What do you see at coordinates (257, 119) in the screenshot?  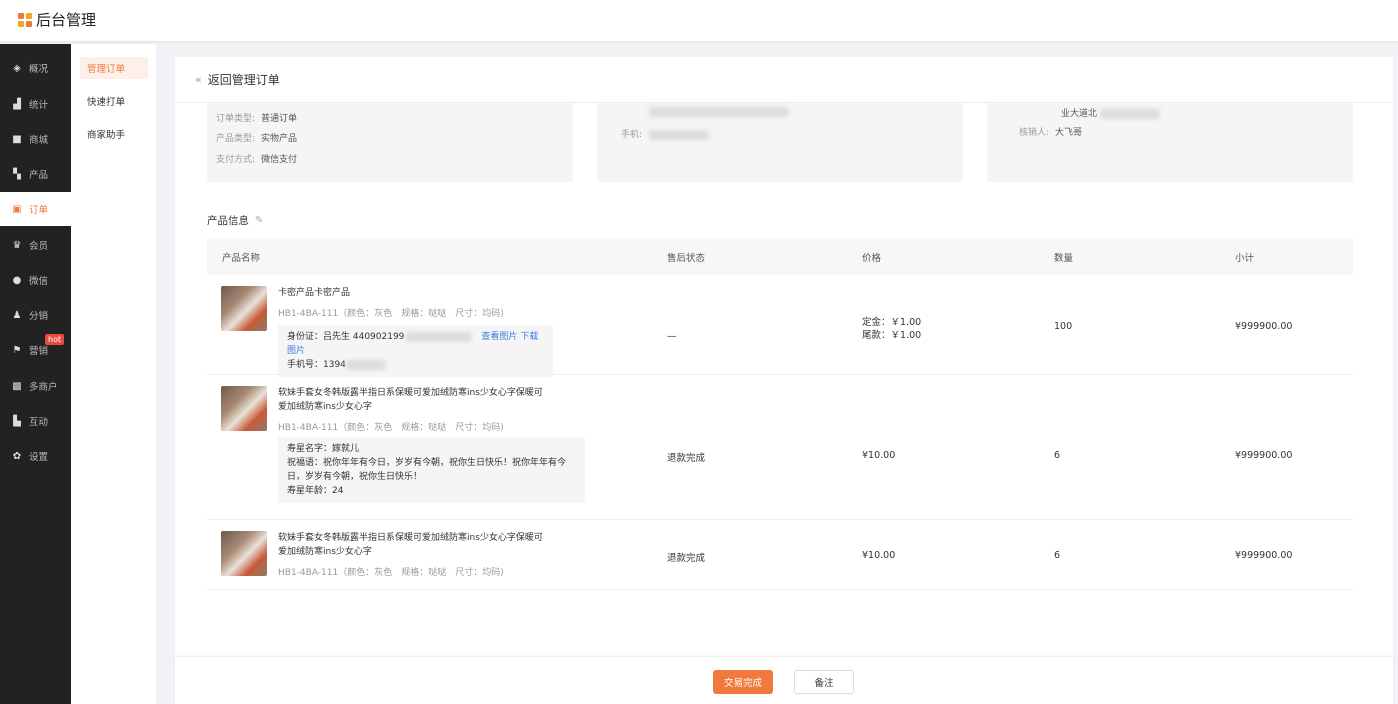 I see `order-type: 订单类型: 普通订单` at bounding box center [257, 119].